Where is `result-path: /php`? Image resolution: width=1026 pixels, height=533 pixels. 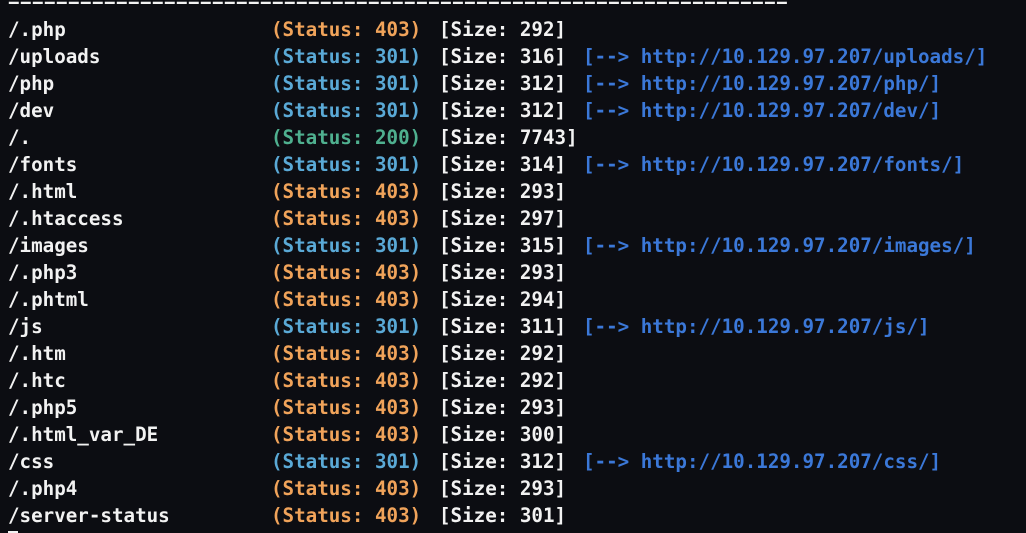 result-path: /php is located at coordinates (31, 83).